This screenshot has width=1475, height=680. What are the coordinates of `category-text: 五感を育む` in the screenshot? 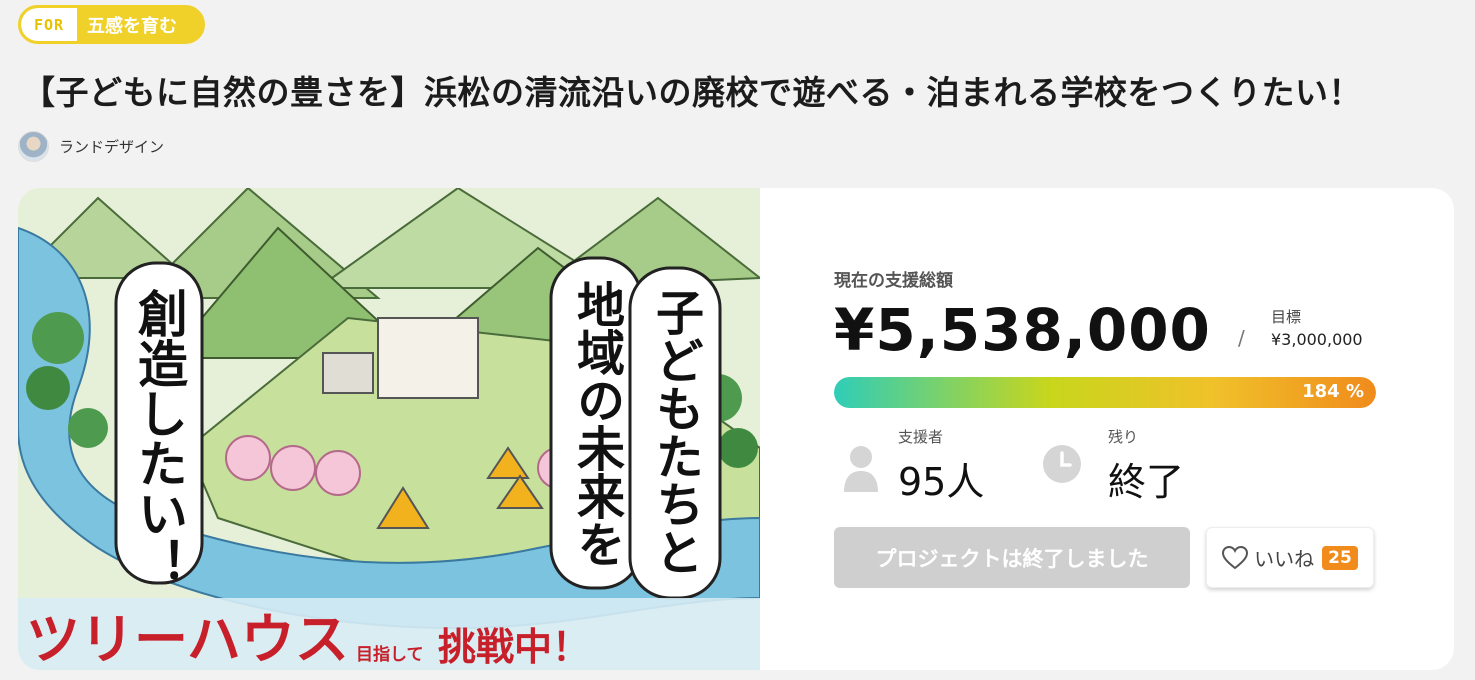 It's located at (132, 26).